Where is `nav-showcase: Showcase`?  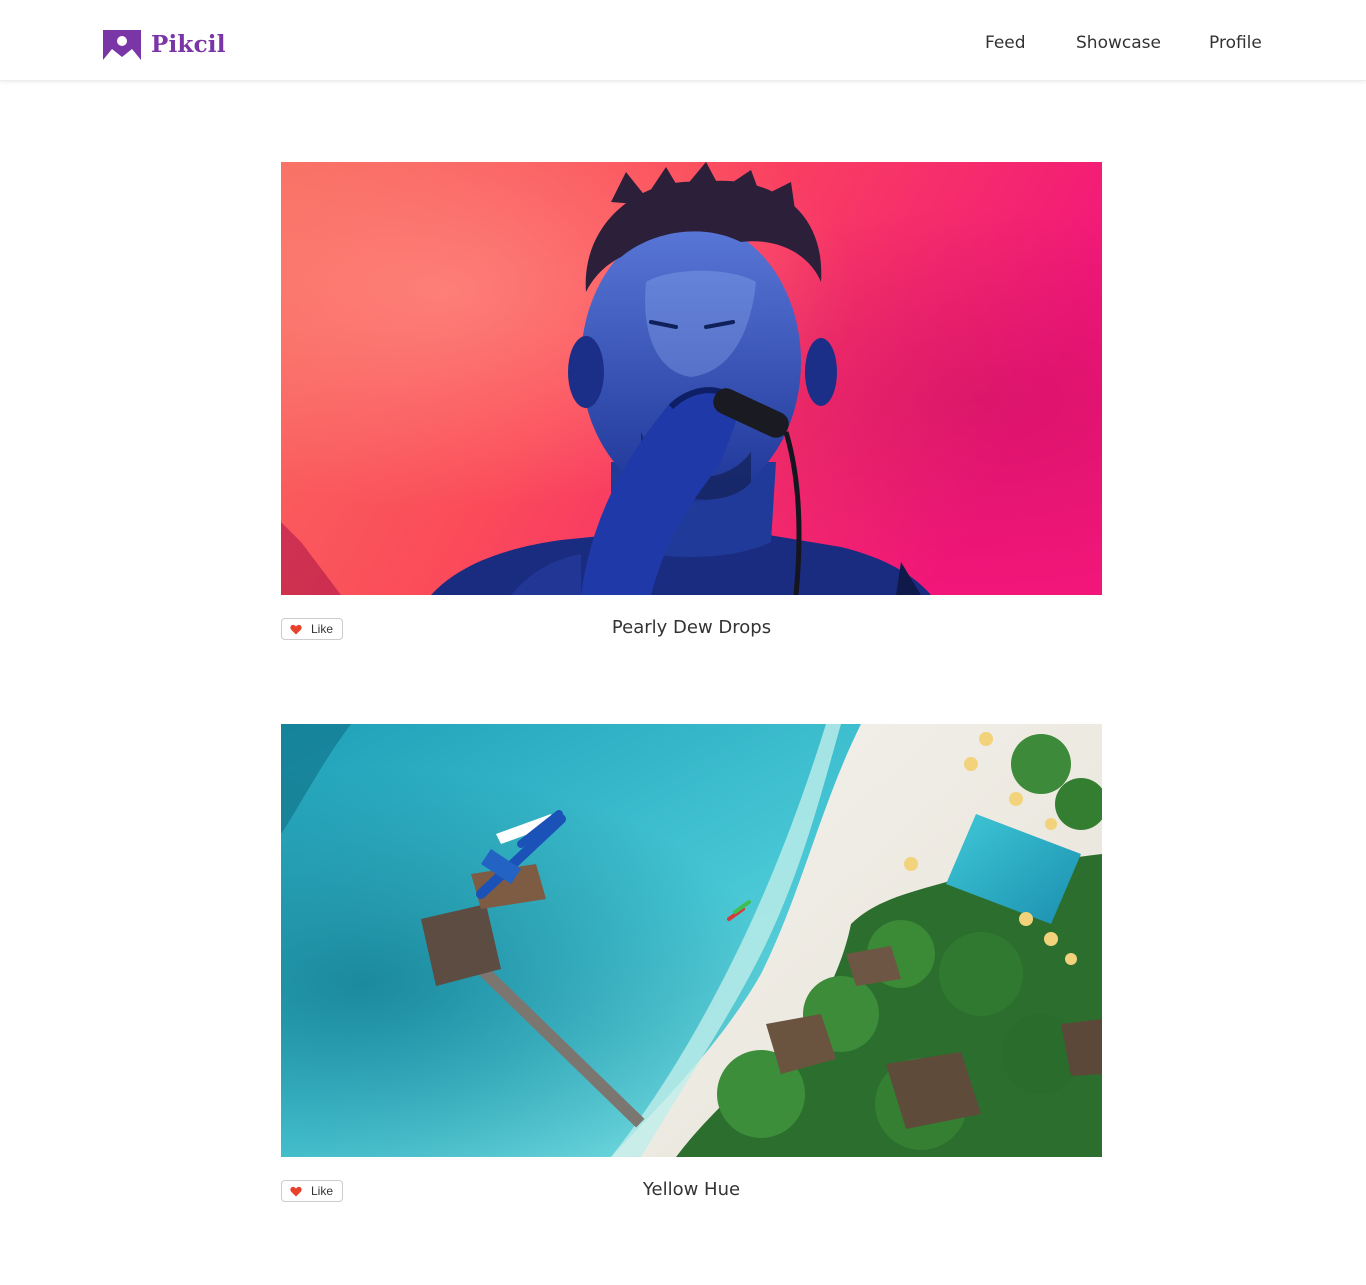
nav-showcase: Showcase is located at coordinates (1118, 45).